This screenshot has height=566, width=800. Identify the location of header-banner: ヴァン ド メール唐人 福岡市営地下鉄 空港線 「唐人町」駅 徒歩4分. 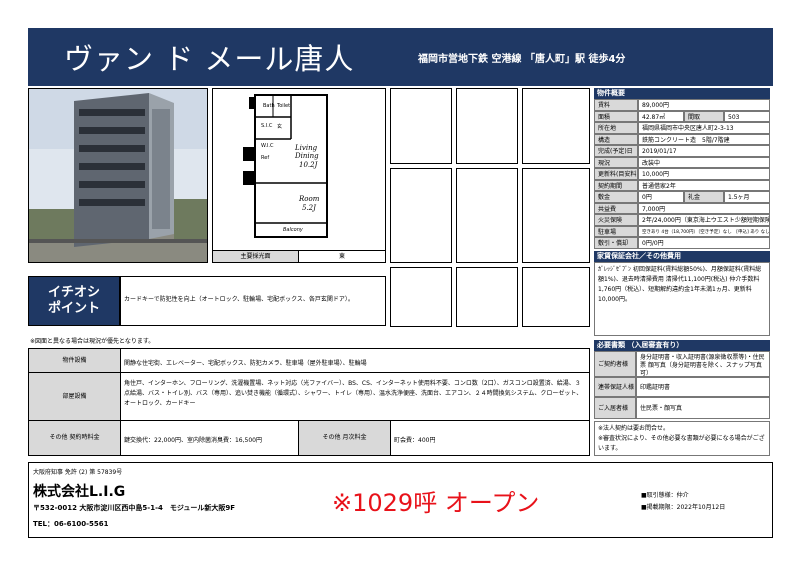
(400, 57).